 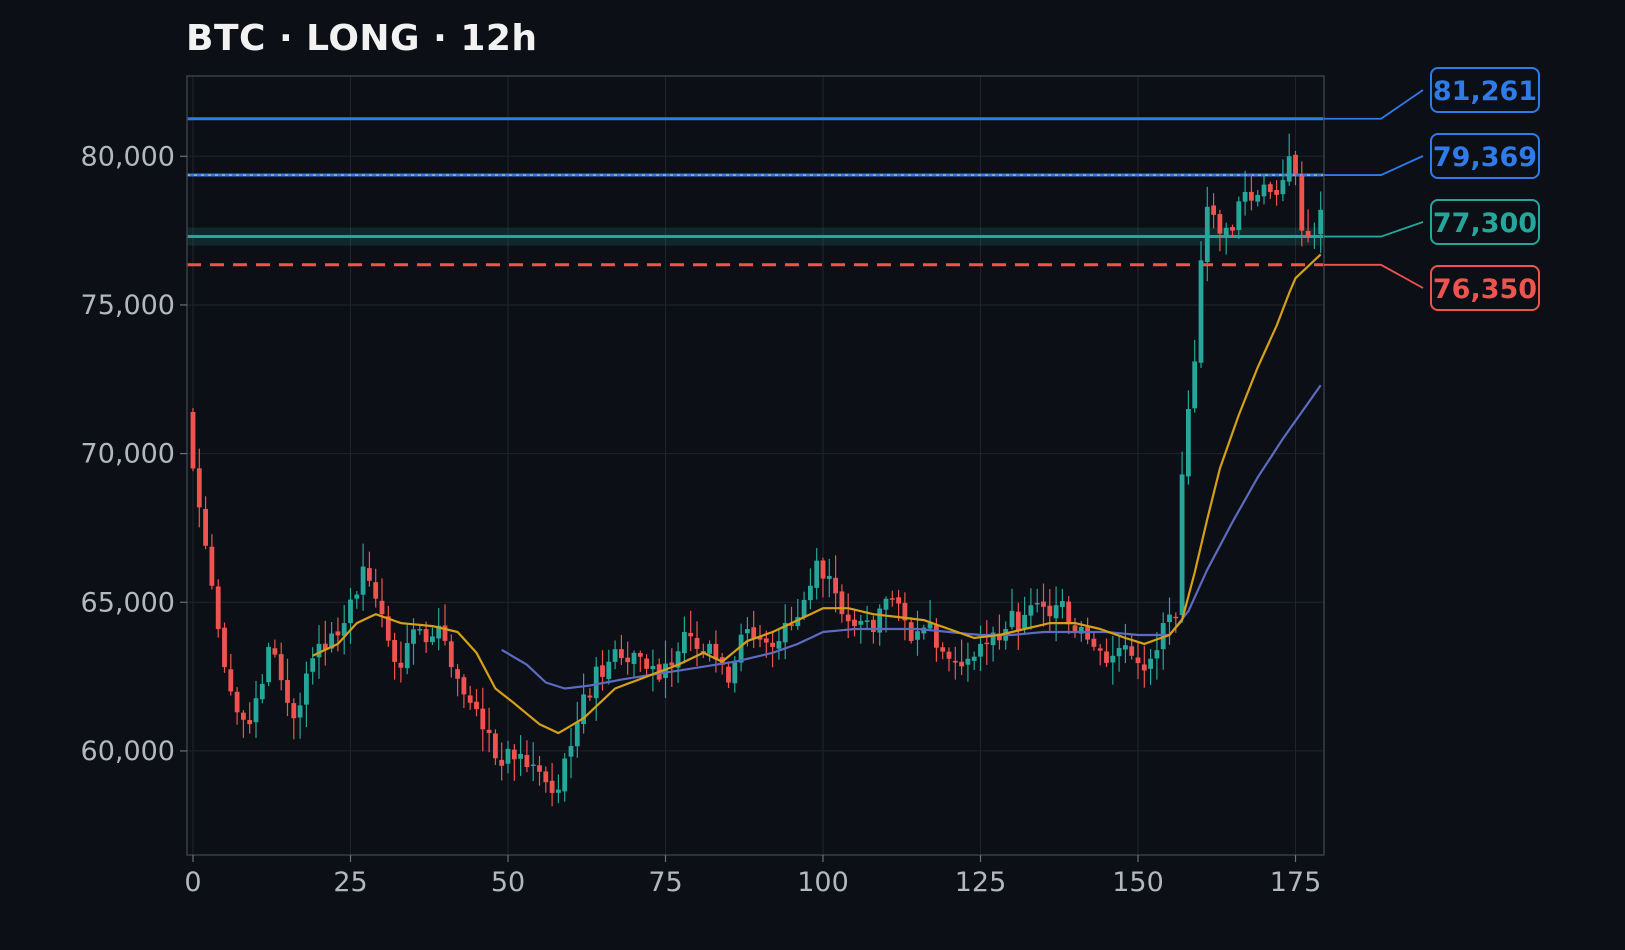 What do you see at coordinates (665, 882) in the screenshot?
I see `x-tick-label: 75` at bounding box center [665, 882].